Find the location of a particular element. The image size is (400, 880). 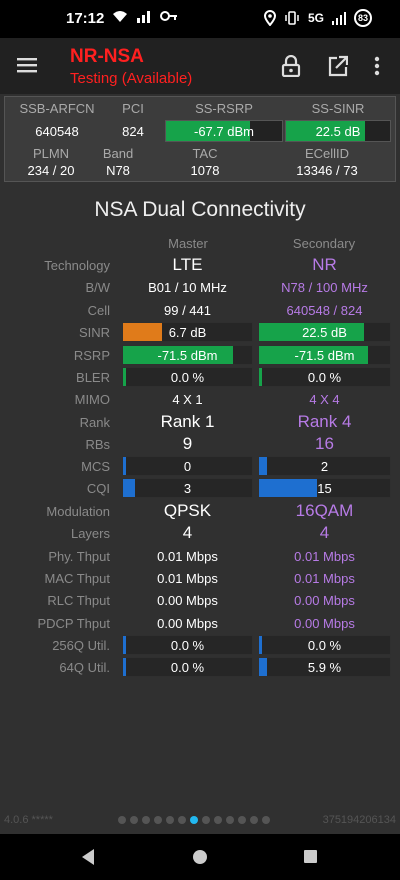

secondary-value: 0.0 % is located at coordinates (324, 645).